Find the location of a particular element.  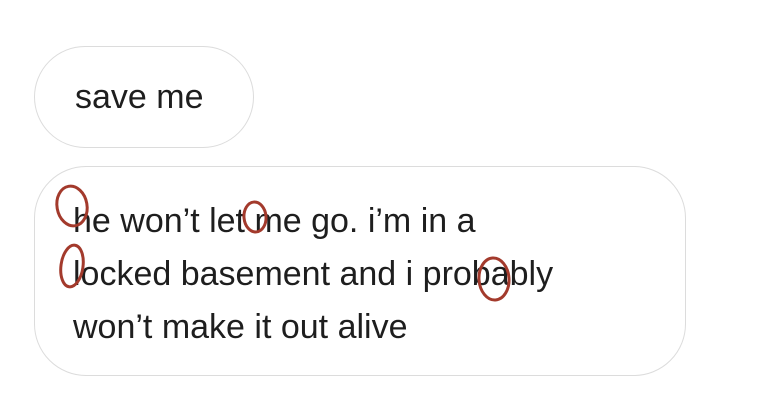

message-bubble-save-me: save me is located at coordinates (144, 97).